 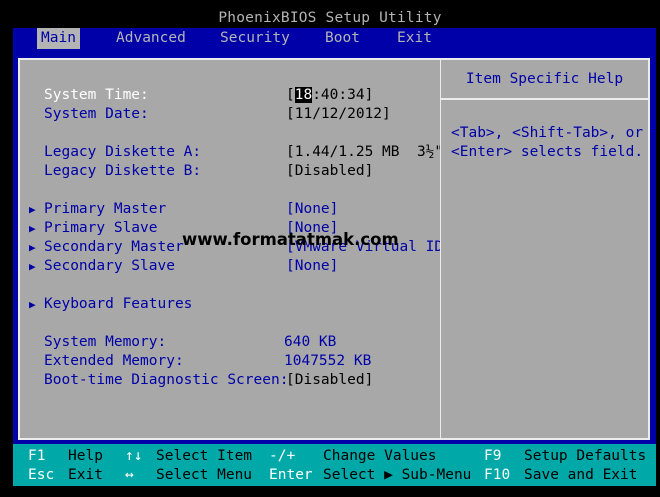 I want to click on select-item-desc: Select Item, so click(x=204, y=456).